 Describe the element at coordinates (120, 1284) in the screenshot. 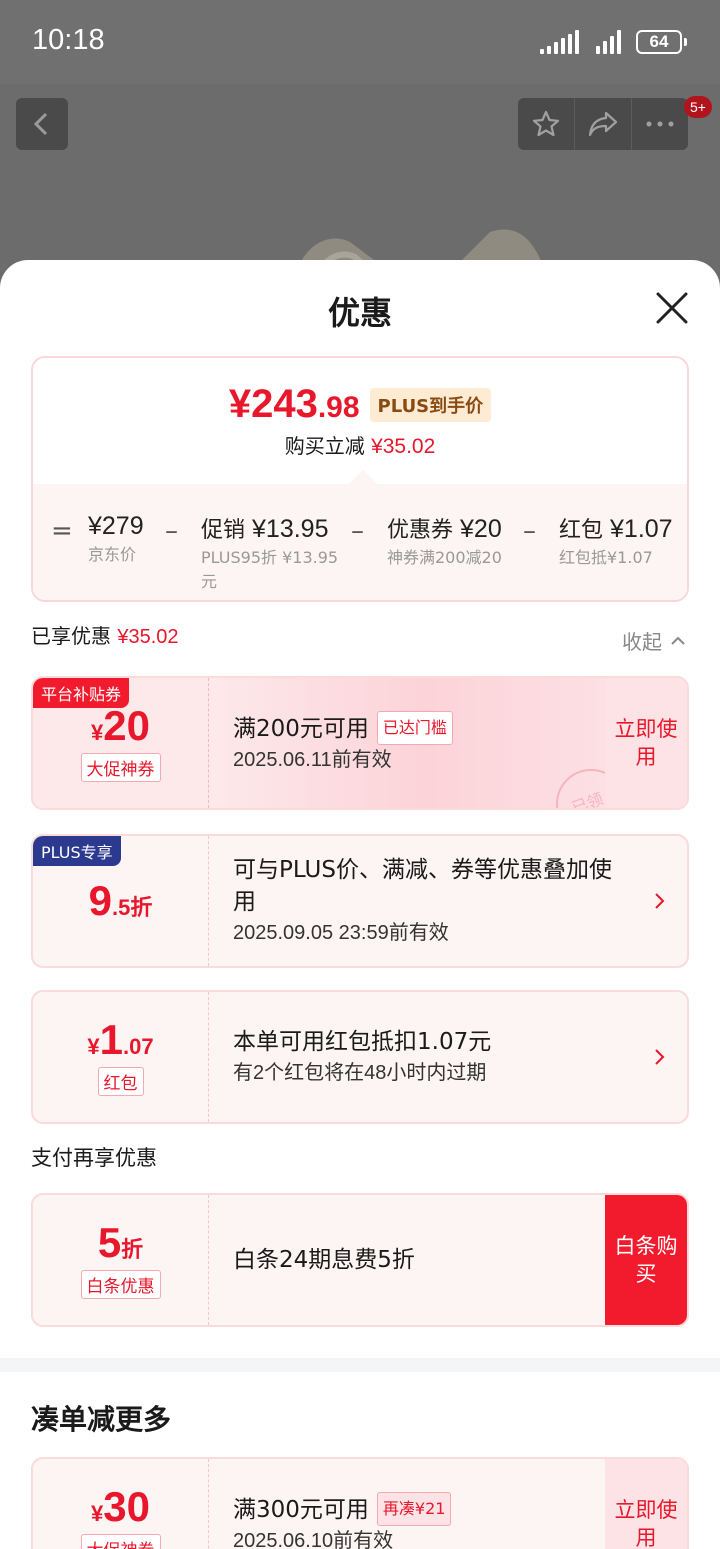

I see `baitiao-tag: 白条优惠` at that location.